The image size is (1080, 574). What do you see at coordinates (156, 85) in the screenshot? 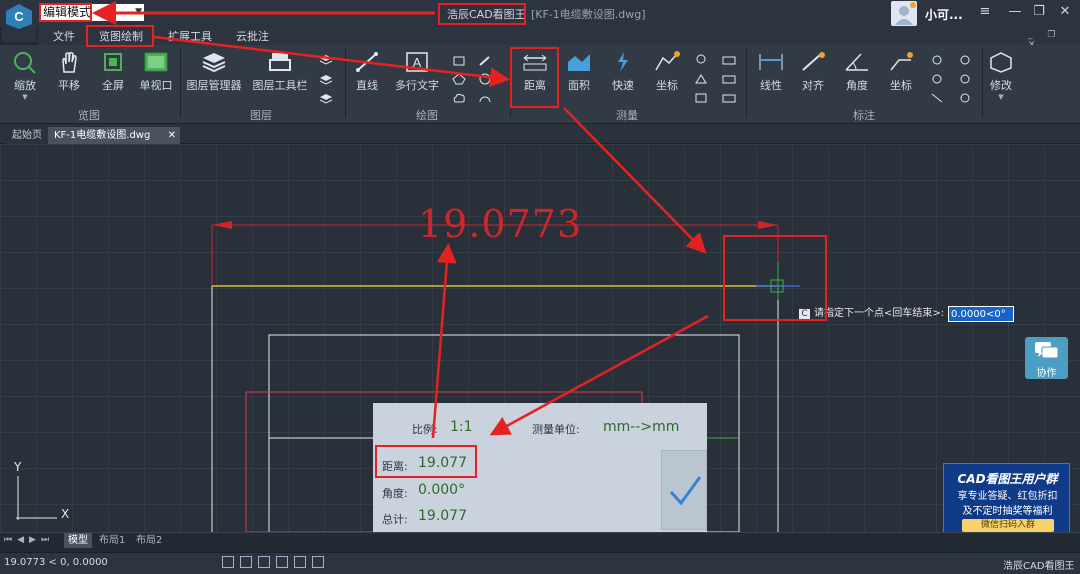
I see `single-viewport-label: 单视口` at bounding box center [156, 85].